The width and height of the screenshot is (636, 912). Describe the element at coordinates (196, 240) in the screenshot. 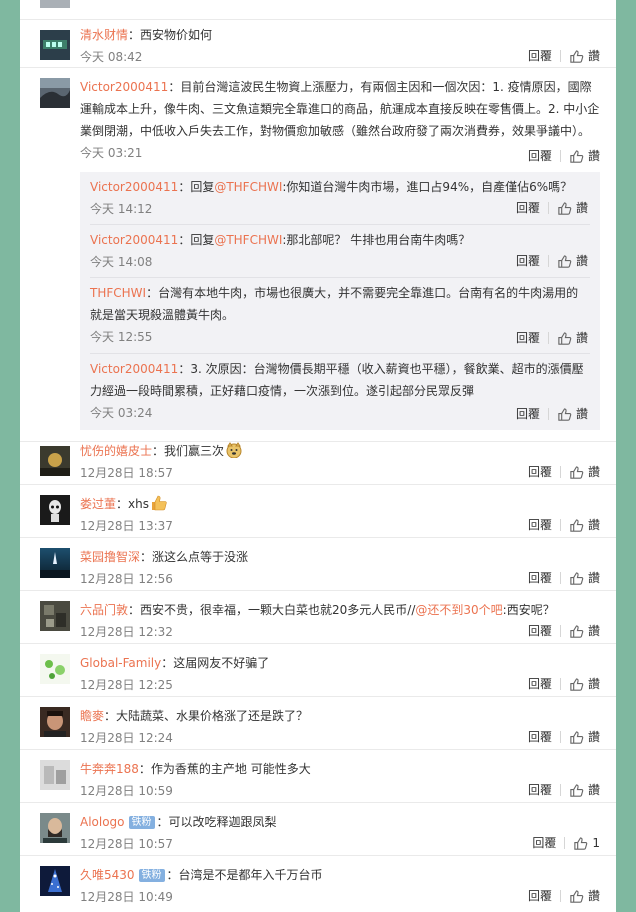

I see `reply-prefix: ：回复` at that location.